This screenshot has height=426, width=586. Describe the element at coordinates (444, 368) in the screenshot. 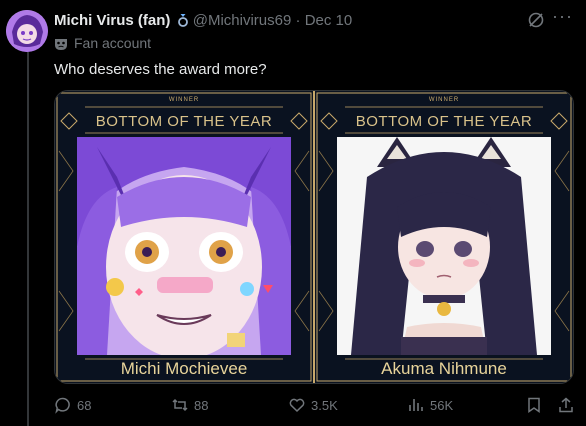

I see `nominee-name: Akuma Nihmune` at that location.